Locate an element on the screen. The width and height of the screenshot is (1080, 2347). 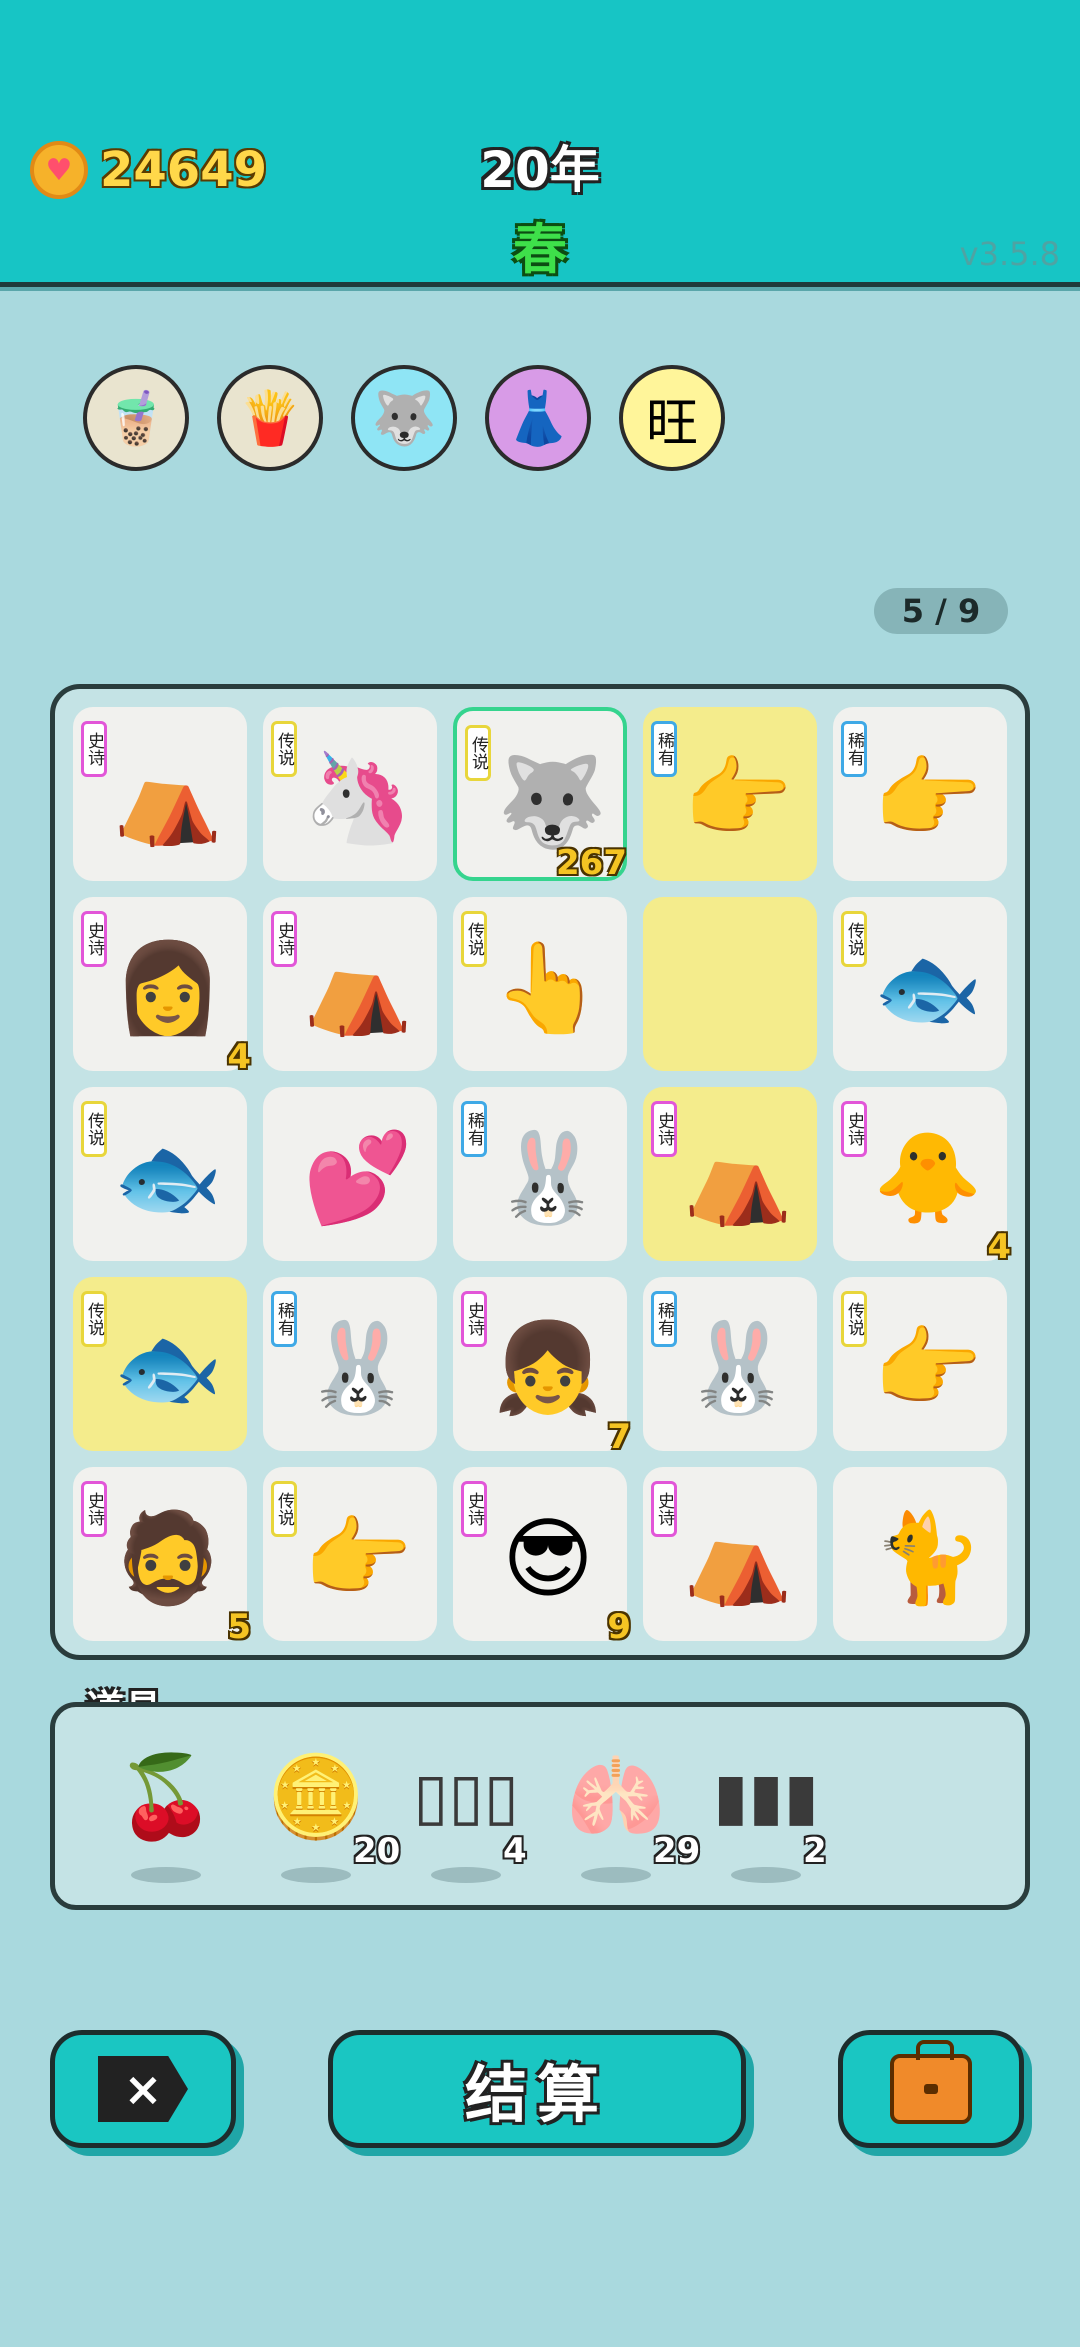
buff-slot: 🍟 is located at coordinates (270, 418).